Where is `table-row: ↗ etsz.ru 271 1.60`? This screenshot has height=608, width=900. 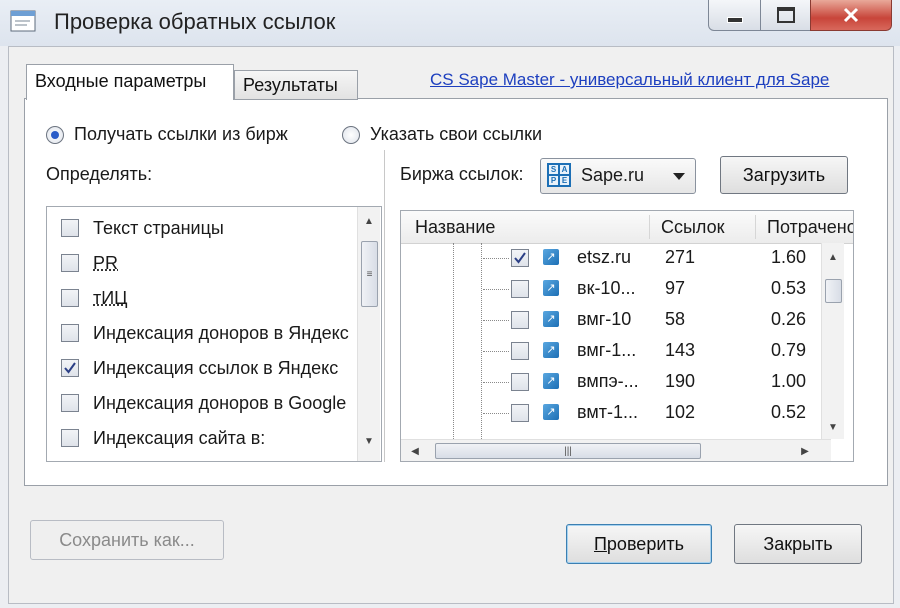
table-row: ↗ etsz.ru 271 1.60 is located at coordinates (611, 258).